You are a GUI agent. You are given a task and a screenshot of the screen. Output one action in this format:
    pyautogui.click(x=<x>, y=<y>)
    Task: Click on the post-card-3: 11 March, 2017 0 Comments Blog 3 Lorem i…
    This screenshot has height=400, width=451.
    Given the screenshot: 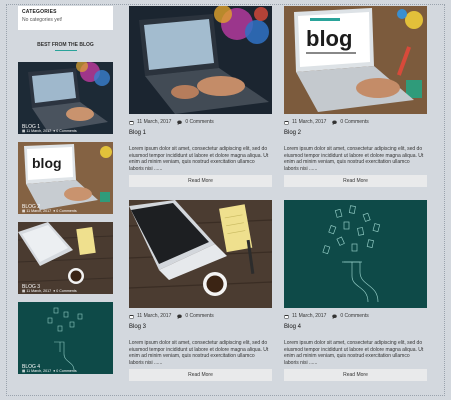 What is the action you would take?
    pyautogui.click(x=200, y=291)
    